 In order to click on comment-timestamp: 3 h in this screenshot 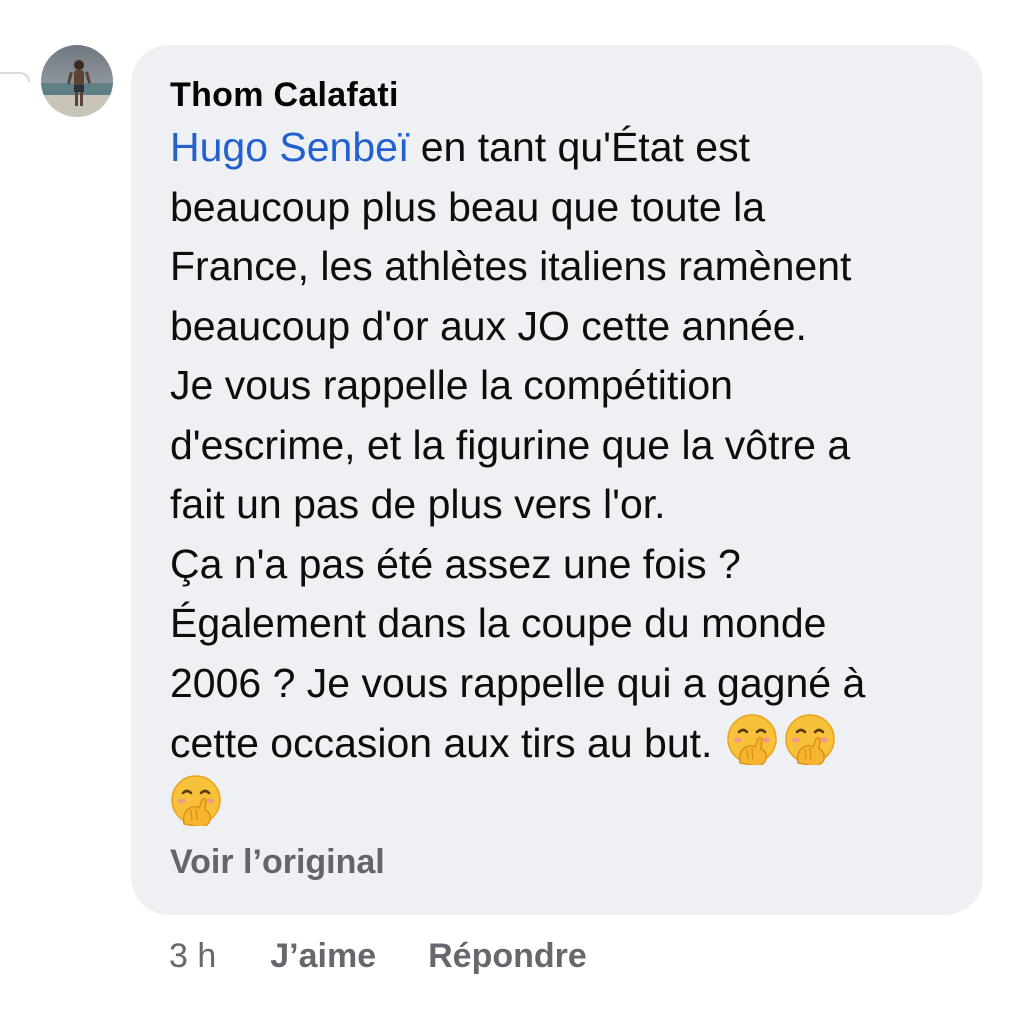, I will do `click(192, 956)`.